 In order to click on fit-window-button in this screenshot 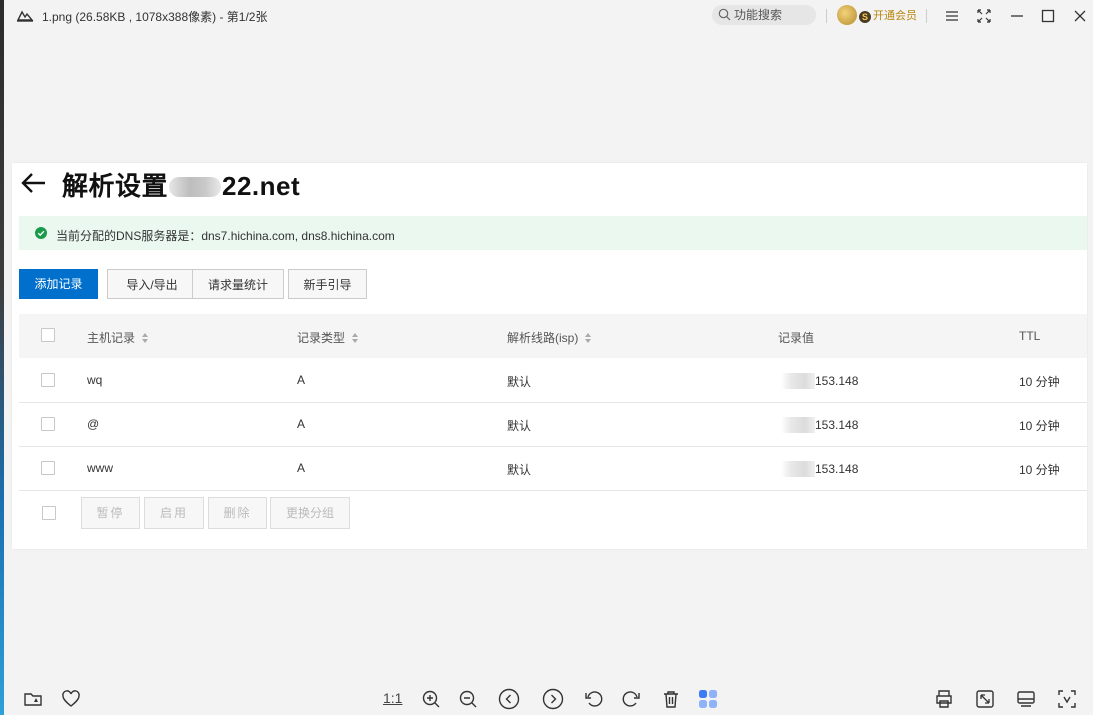, I will do `click(985, 699)`.